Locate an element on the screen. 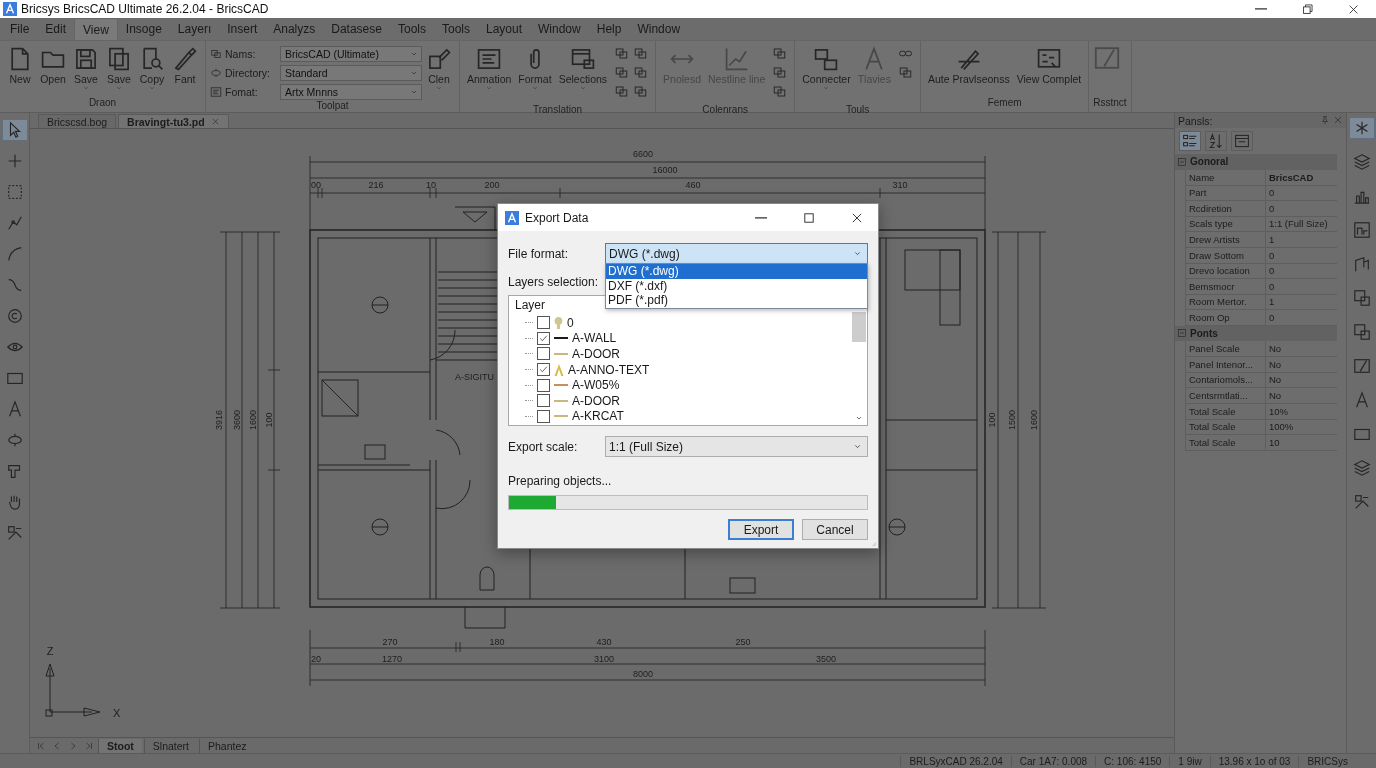 Image resolution: width=1376 pixels, height=768 pixels. check-icon is located at coordinates (543, 370).